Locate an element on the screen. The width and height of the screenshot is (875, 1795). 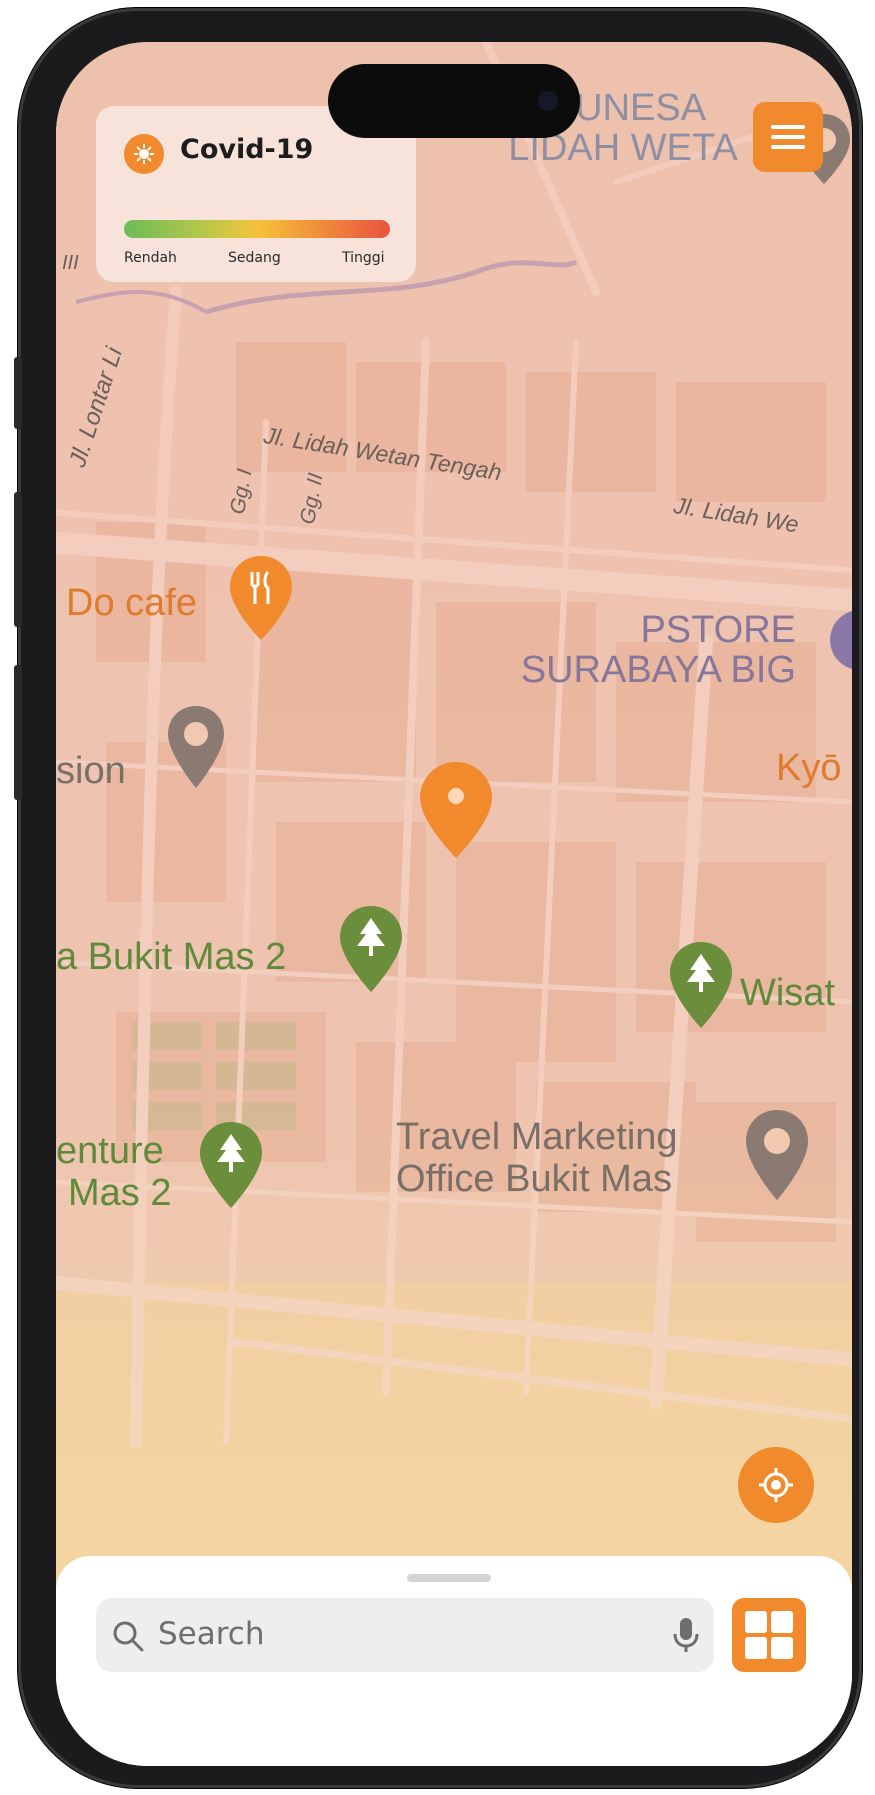
place-label-wisata: Wisat is located at coordinates (787, 993).